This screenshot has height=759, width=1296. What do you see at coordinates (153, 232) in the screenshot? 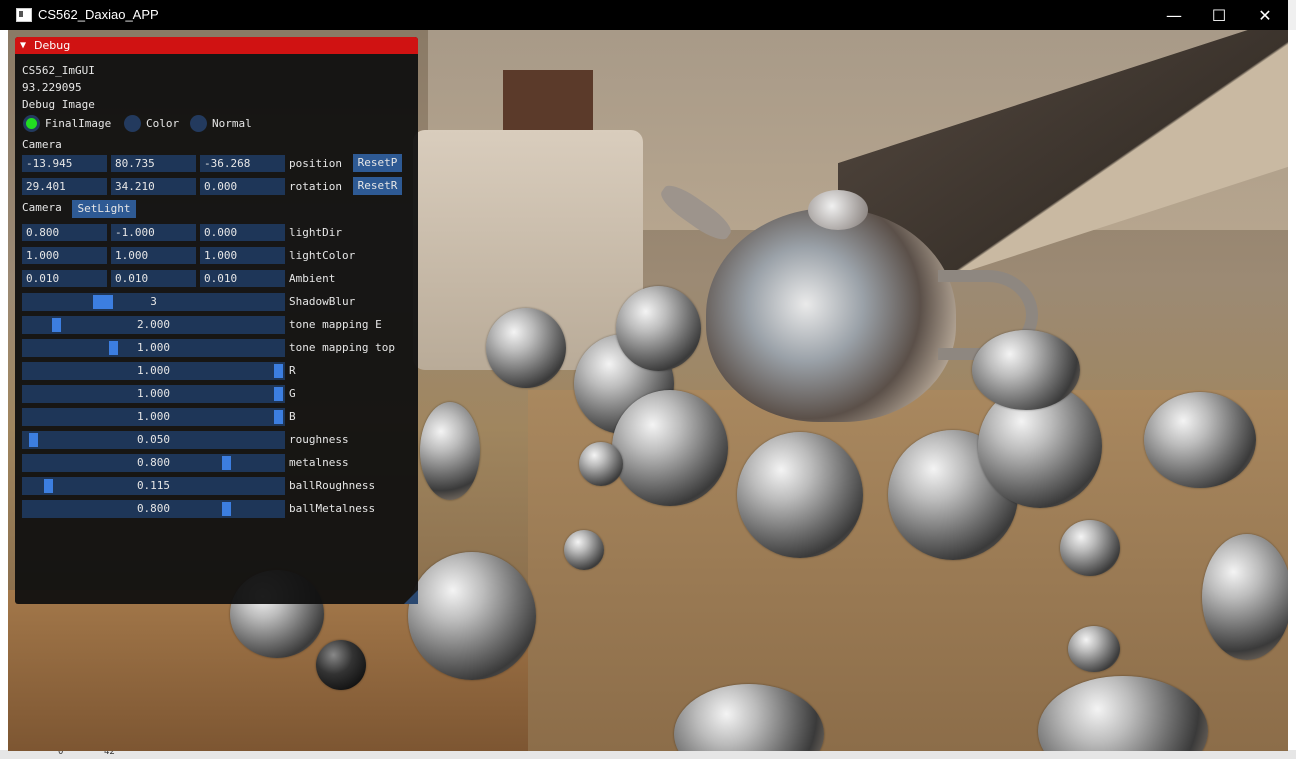
I see `light-dir-y-field: -1.000` at bounding box center [153, 232].